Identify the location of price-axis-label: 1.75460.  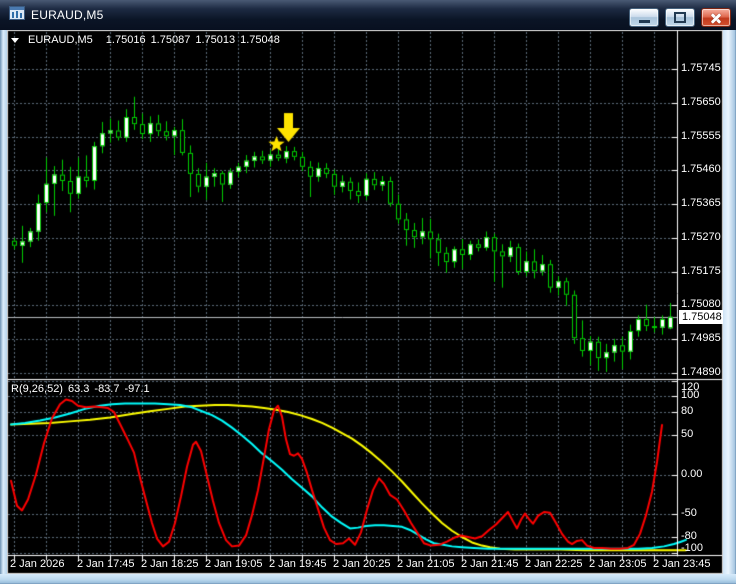
(701, 169).